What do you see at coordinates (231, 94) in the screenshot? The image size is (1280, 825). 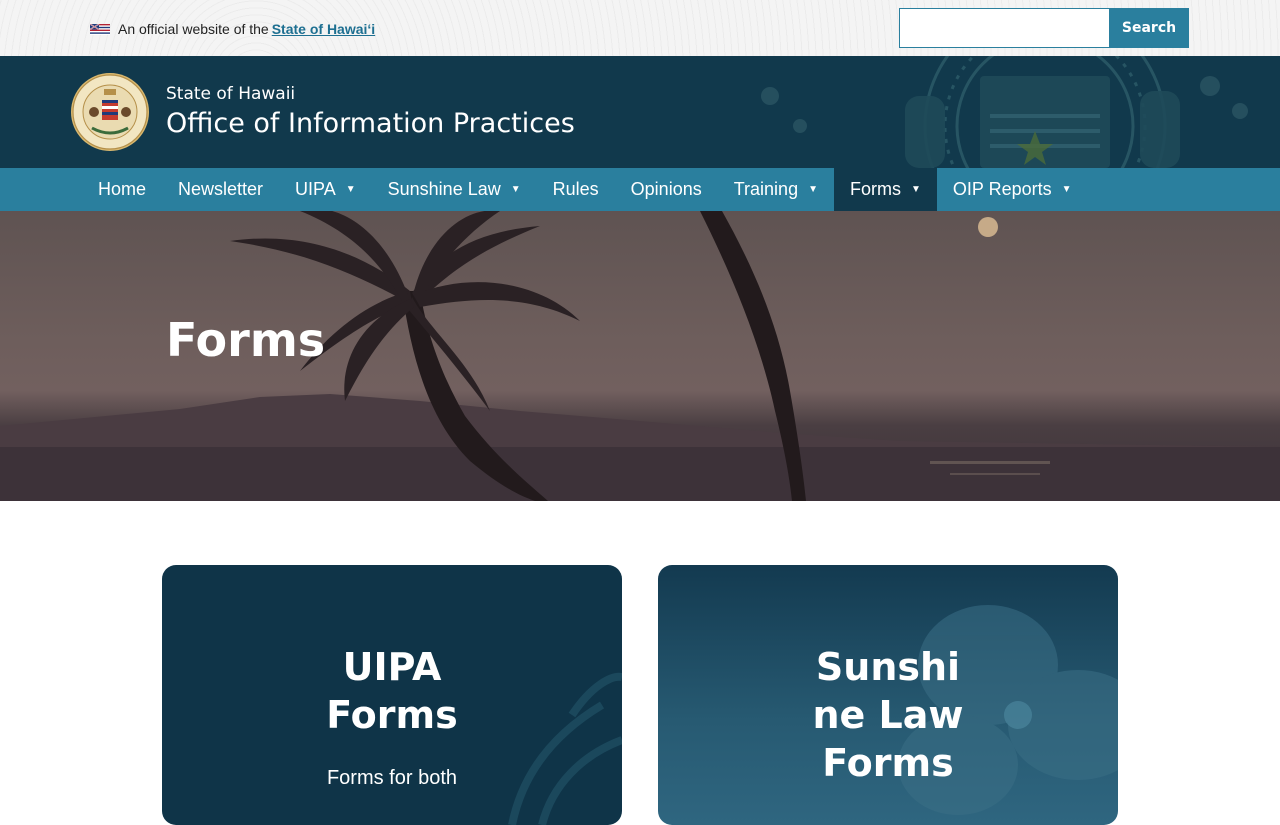 I see `agency-subtitle: State of Hawaii` at bounding box center [231, 94].